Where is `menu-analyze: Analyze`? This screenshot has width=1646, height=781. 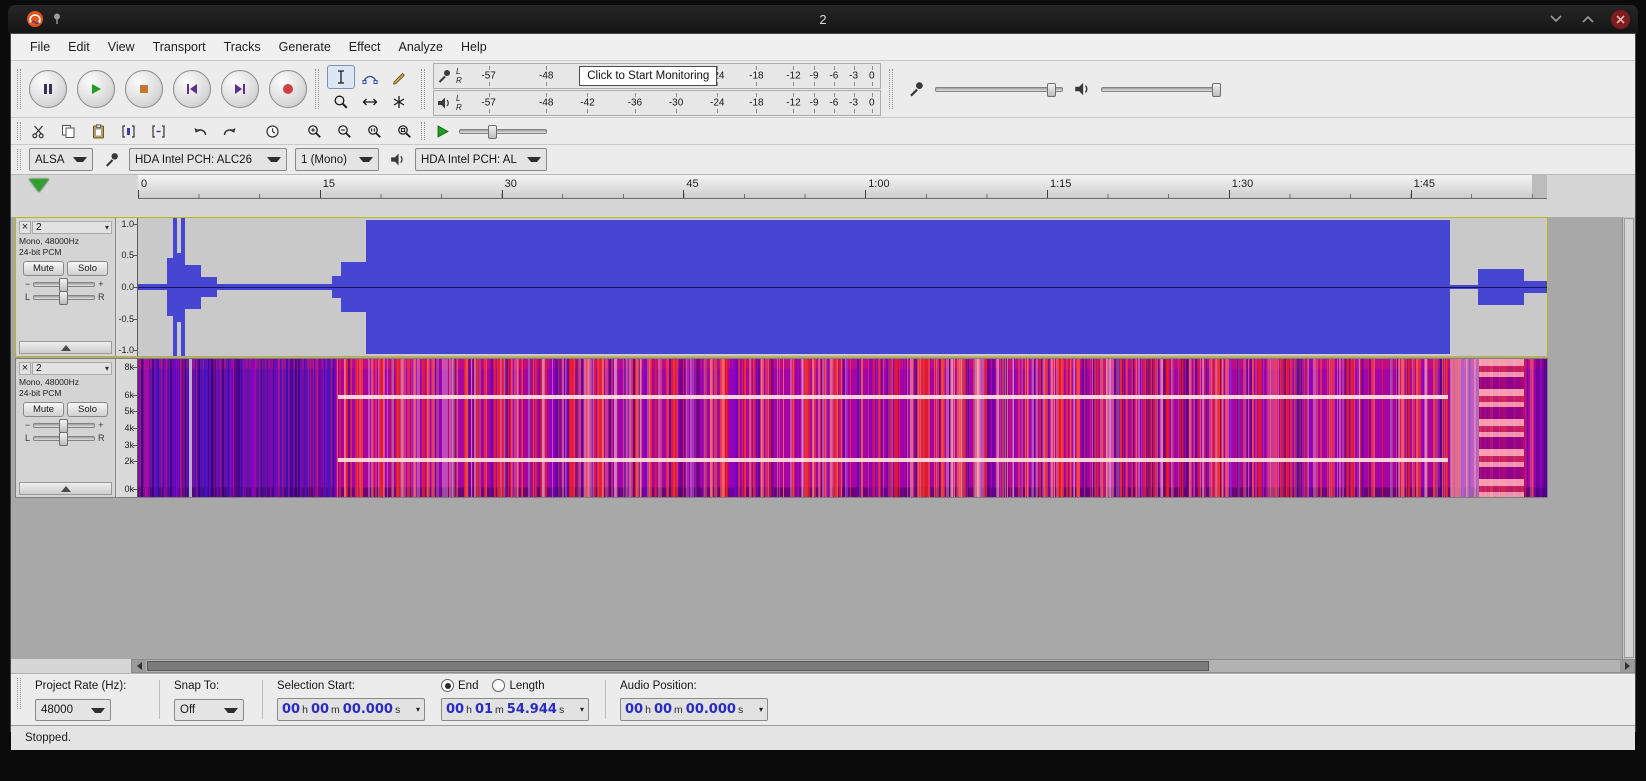 menu-analyze: Analyze is located at coordinates (421, 47).